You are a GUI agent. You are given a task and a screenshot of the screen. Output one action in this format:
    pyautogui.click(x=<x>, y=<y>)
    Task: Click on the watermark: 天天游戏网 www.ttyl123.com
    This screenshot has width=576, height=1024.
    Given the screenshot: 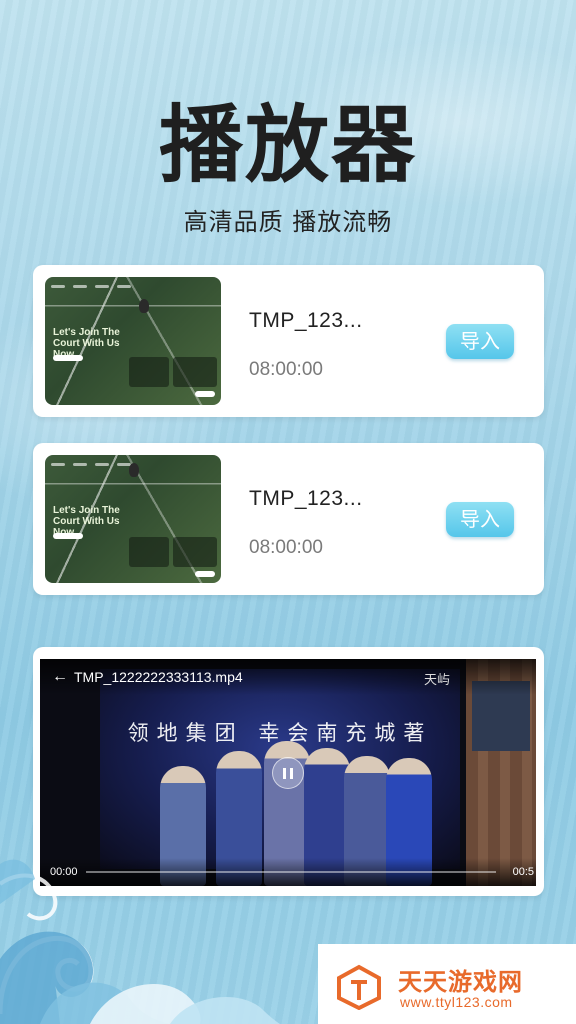 What is the action you would take?
    pyautogui.click(x=447, y=984)
    